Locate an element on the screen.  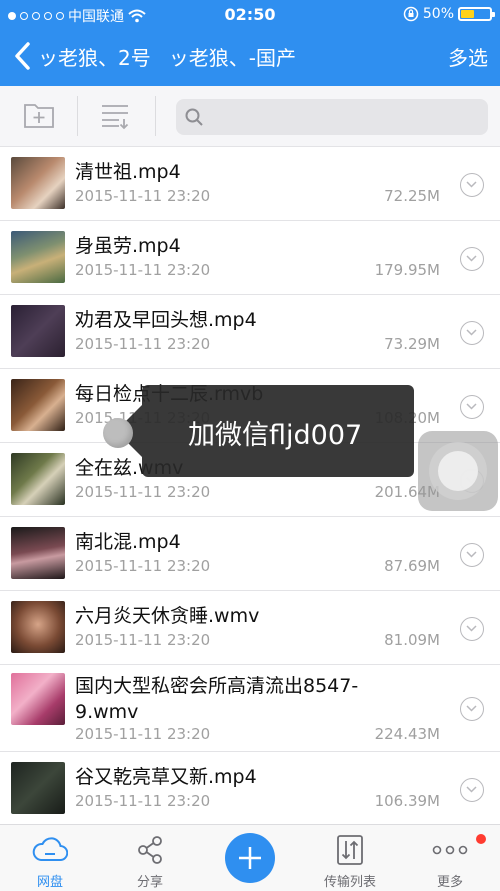
file-name: 劝君及早回头想.mp4 is located at coordinates (166, 320).